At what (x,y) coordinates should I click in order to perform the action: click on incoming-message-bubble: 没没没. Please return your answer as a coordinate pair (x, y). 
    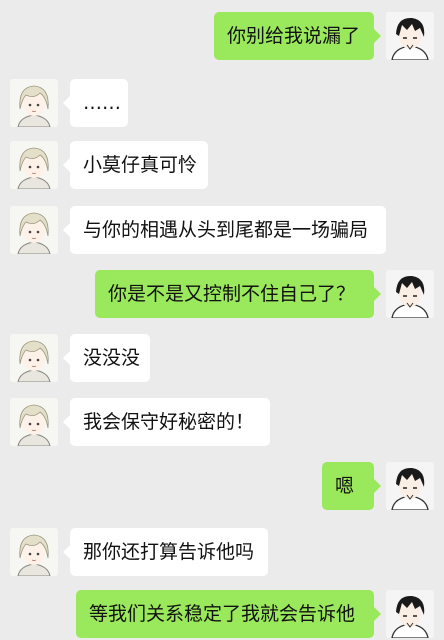
    Looking at the image, I should click on (106, 358).